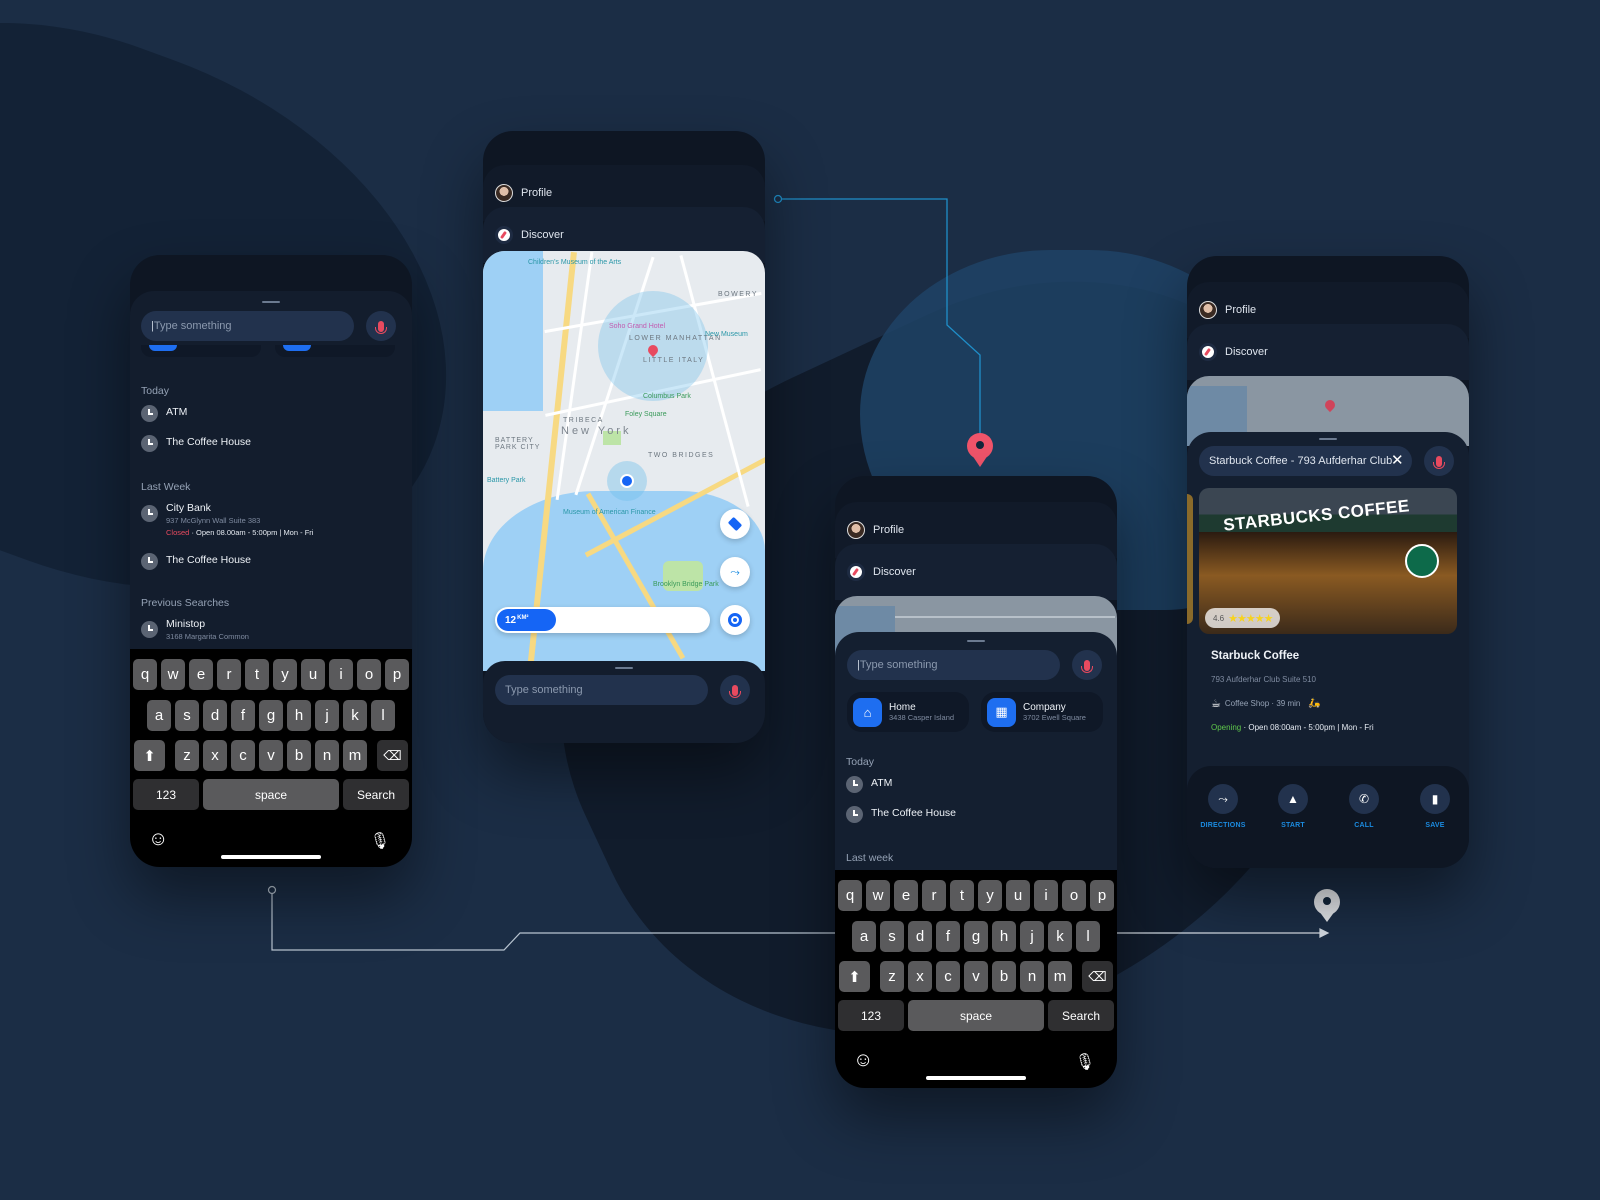  I want to click on layers-button, so click(735, 524).